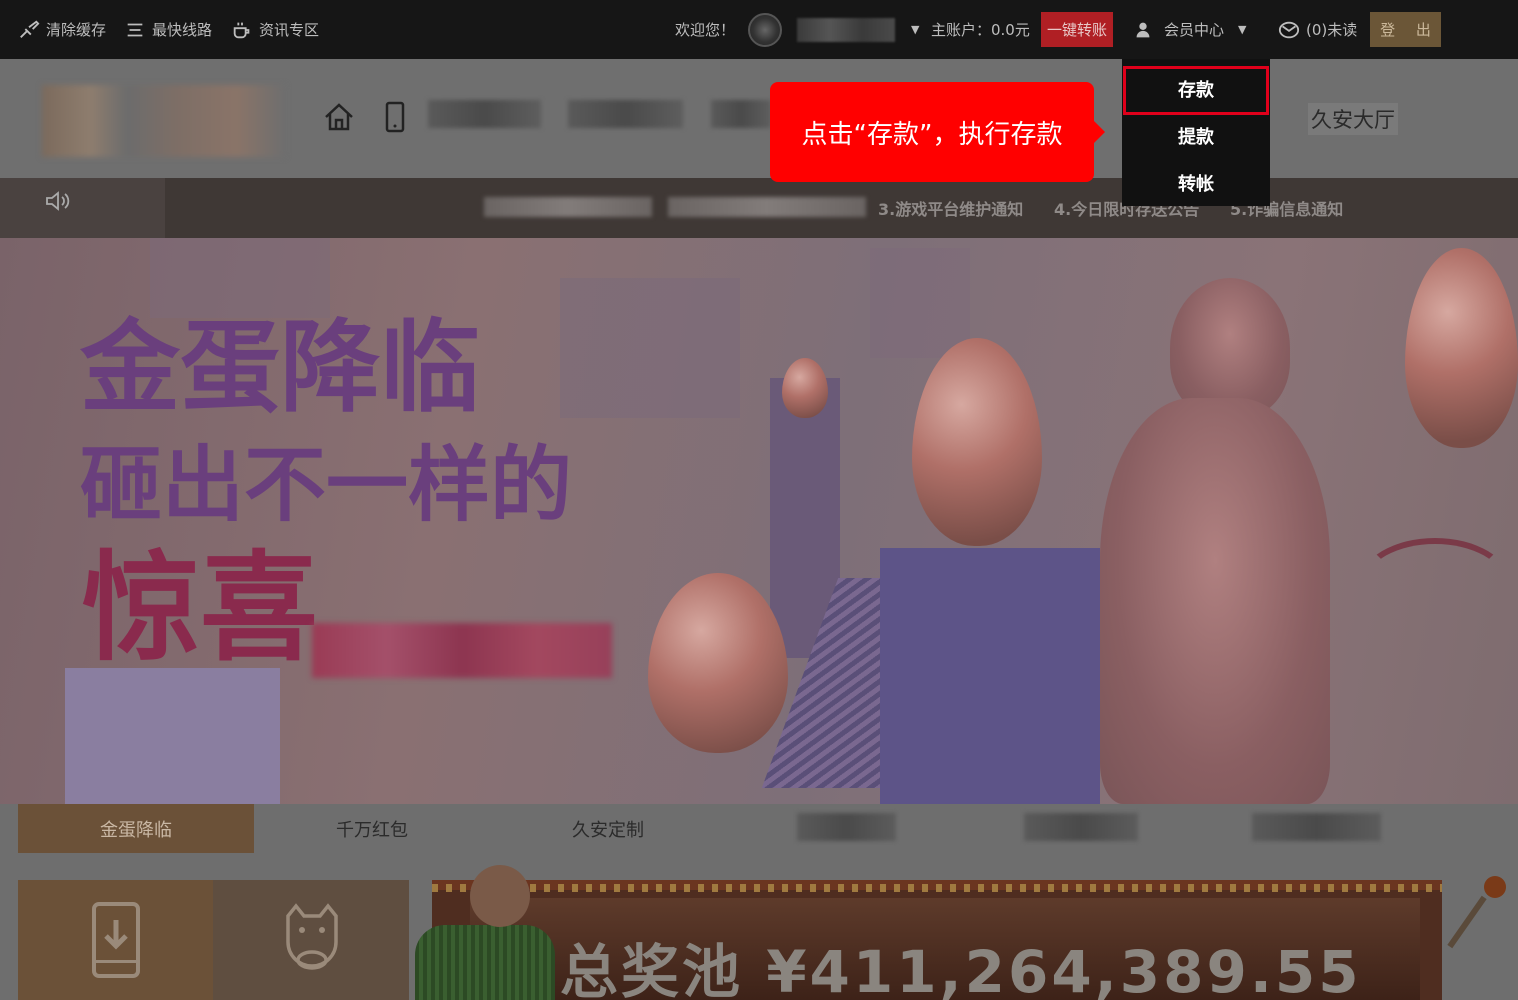 Image resolution: width=1518 pixels, height=1000 pixels. Describe the element at coordinates (1099, 132) in the screenshot. I see `callout-arrow` at that location.